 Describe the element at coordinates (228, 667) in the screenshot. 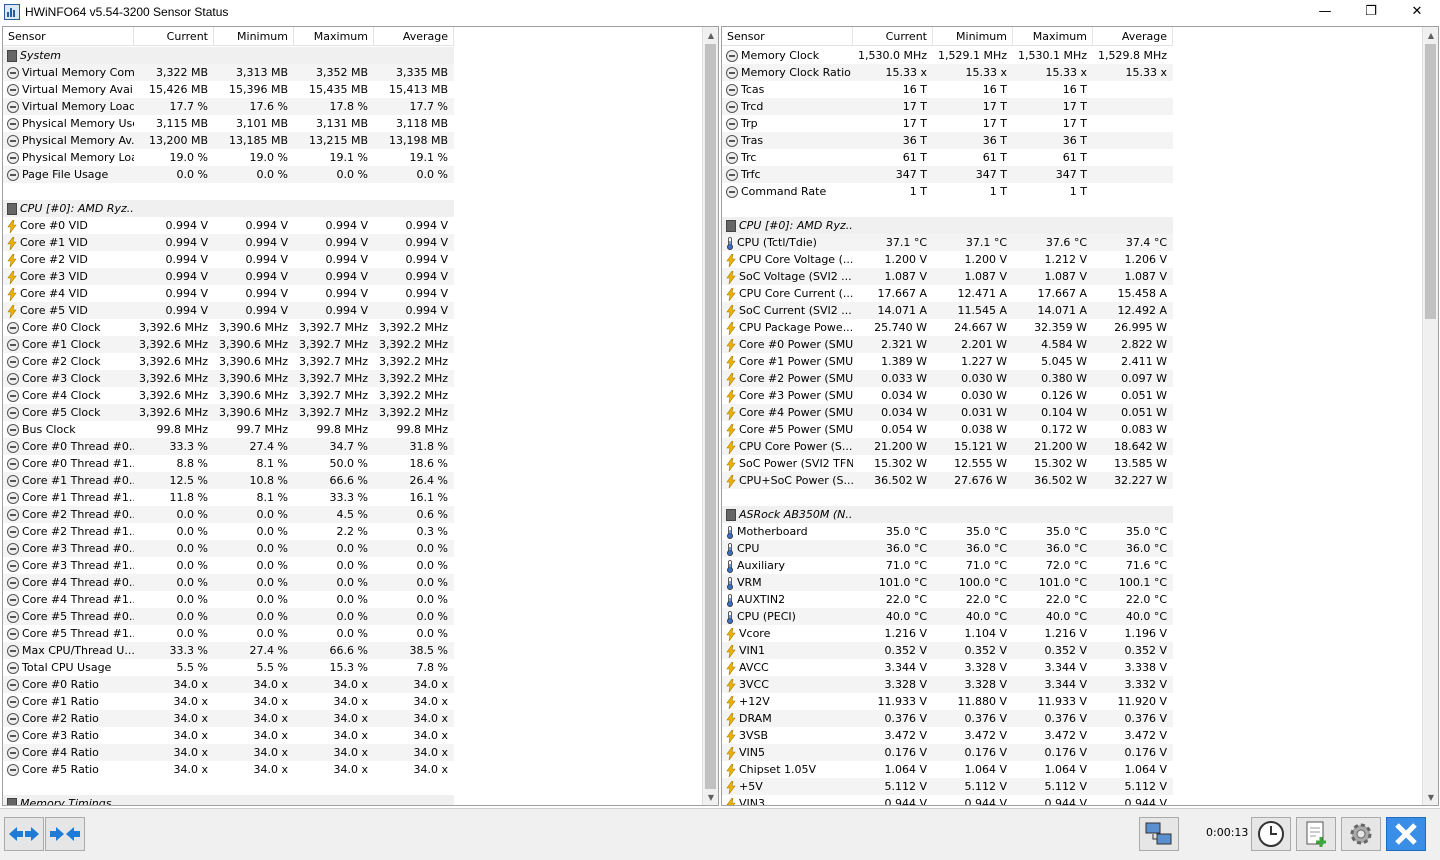

I see `sensor-row: Total CPU Usage 5.5 % 5.5 % 15.3 % 7.8 %` at that location.